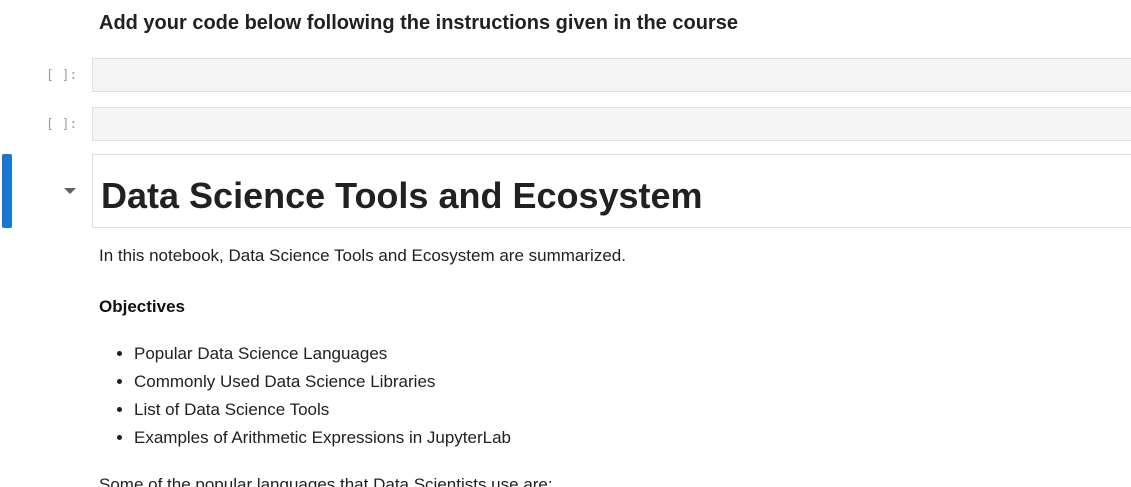  I want to click on list-item: Popular Data Science Languages, so click(322, 357).